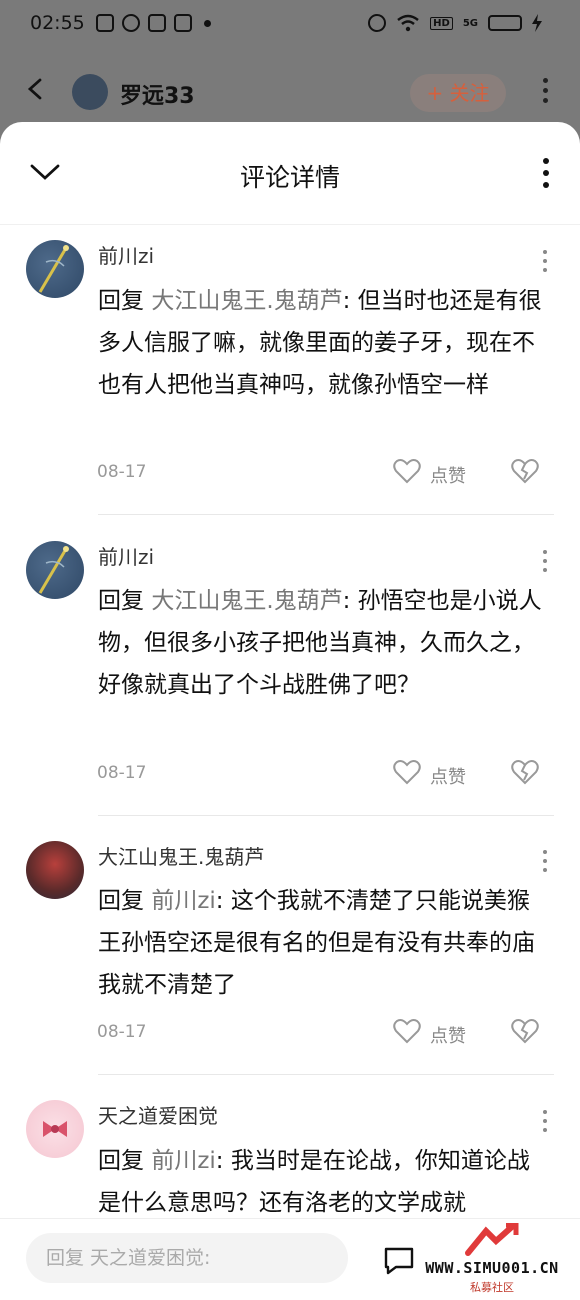  I want to click on author-name: 罗远33, so click(157, 94).